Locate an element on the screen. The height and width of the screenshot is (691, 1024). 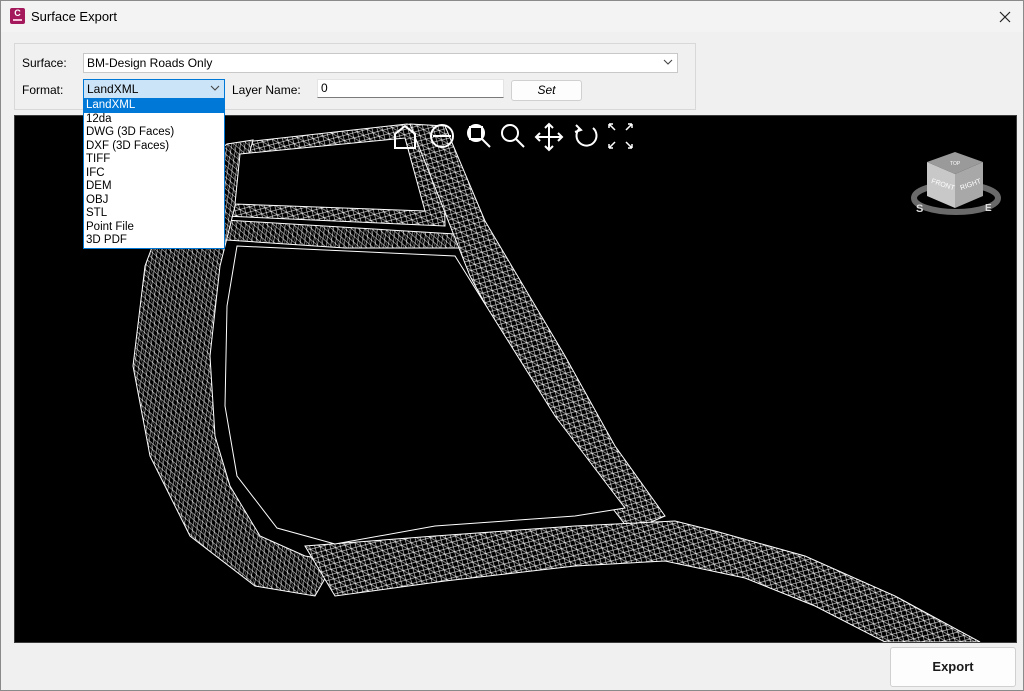
surface-label: Surface: is located at coordinates (44, 63).